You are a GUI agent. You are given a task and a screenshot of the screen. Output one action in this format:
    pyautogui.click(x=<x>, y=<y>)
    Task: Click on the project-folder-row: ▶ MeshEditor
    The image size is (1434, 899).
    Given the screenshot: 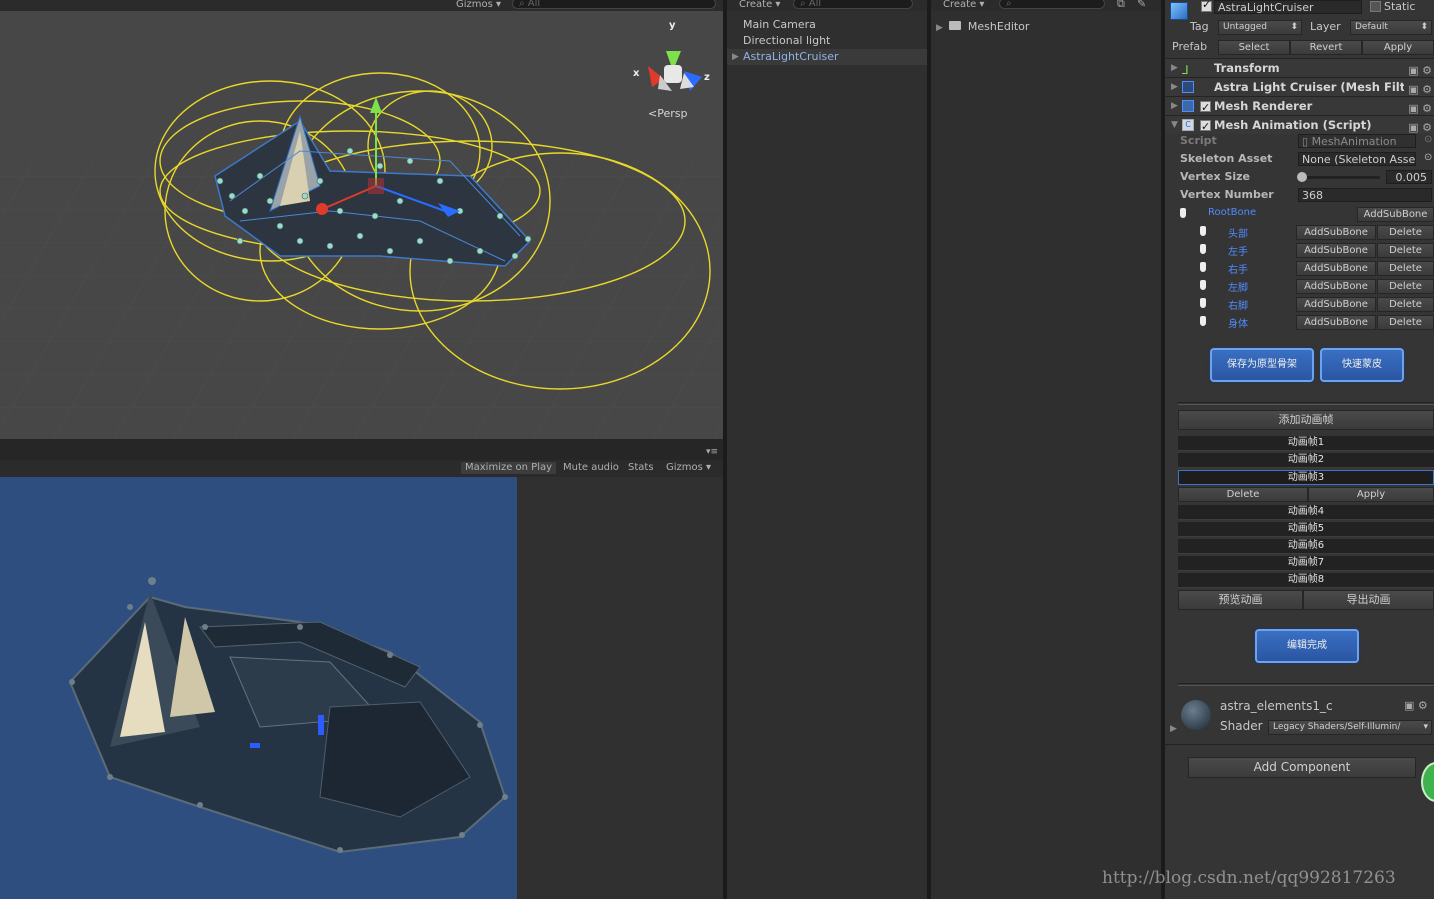 What is the action you would take?
    pyautogui.click(x=982, y=27)
    